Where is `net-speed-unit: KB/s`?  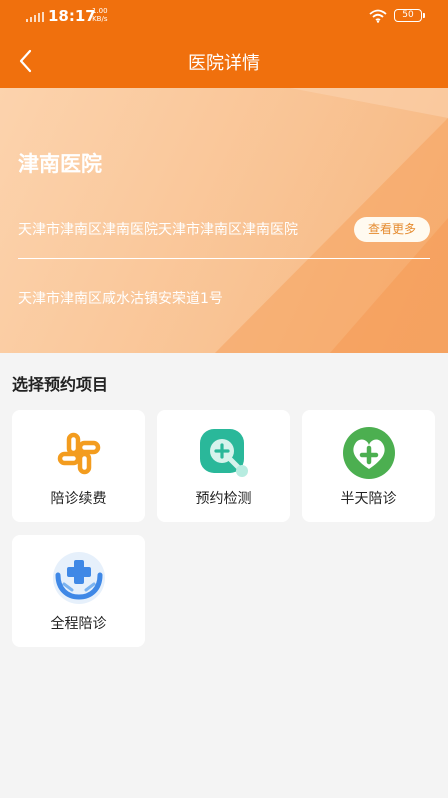
net-speed-unit: KB/s is located at coordinates (100, 19).